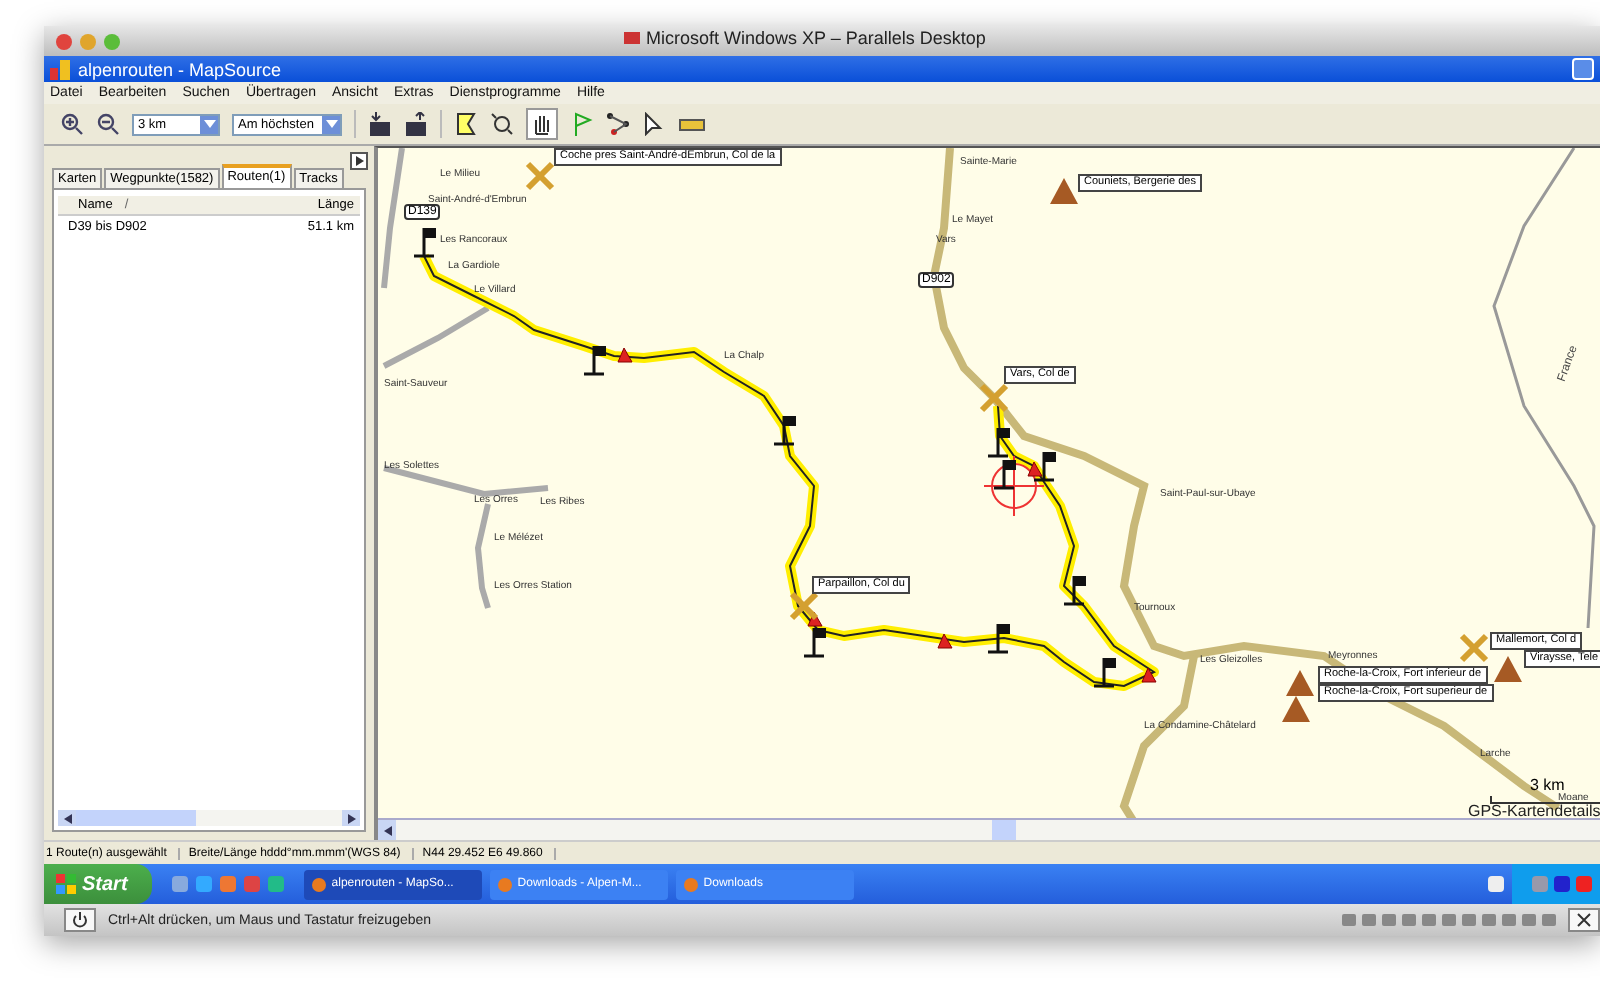 The width and height of the screenshot is (1600, 996). Describe the element at coordinates (692, 124) in the screenshot. I see `ruler-icon` at that location.